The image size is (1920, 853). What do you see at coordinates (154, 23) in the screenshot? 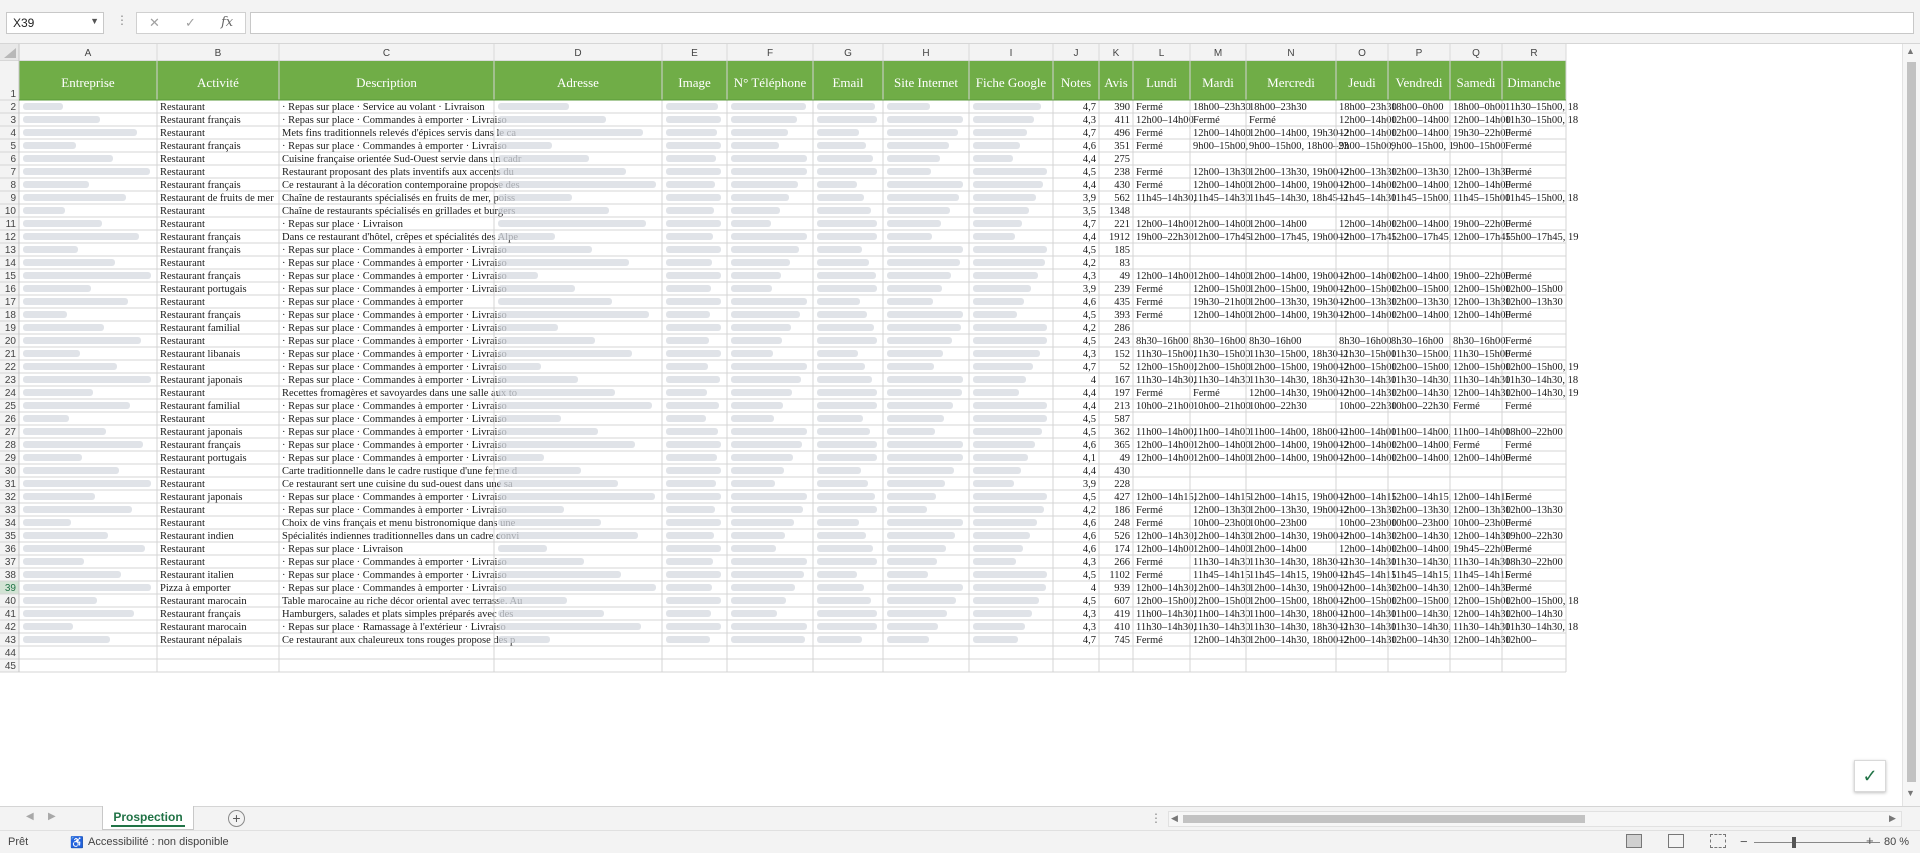
I see `cancel-icon: ✕` at bounding box center [154, 23].